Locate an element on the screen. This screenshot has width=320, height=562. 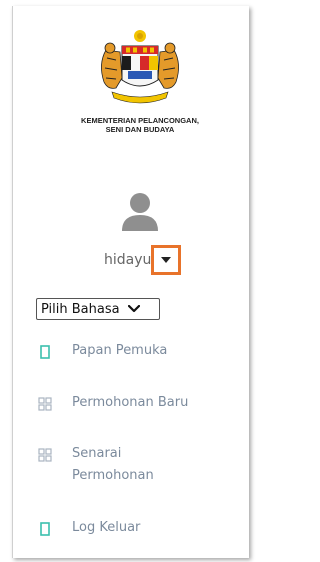
menu-item-senarai-permohonan: Senarai Permohonan is located at coordinates (110, 466).